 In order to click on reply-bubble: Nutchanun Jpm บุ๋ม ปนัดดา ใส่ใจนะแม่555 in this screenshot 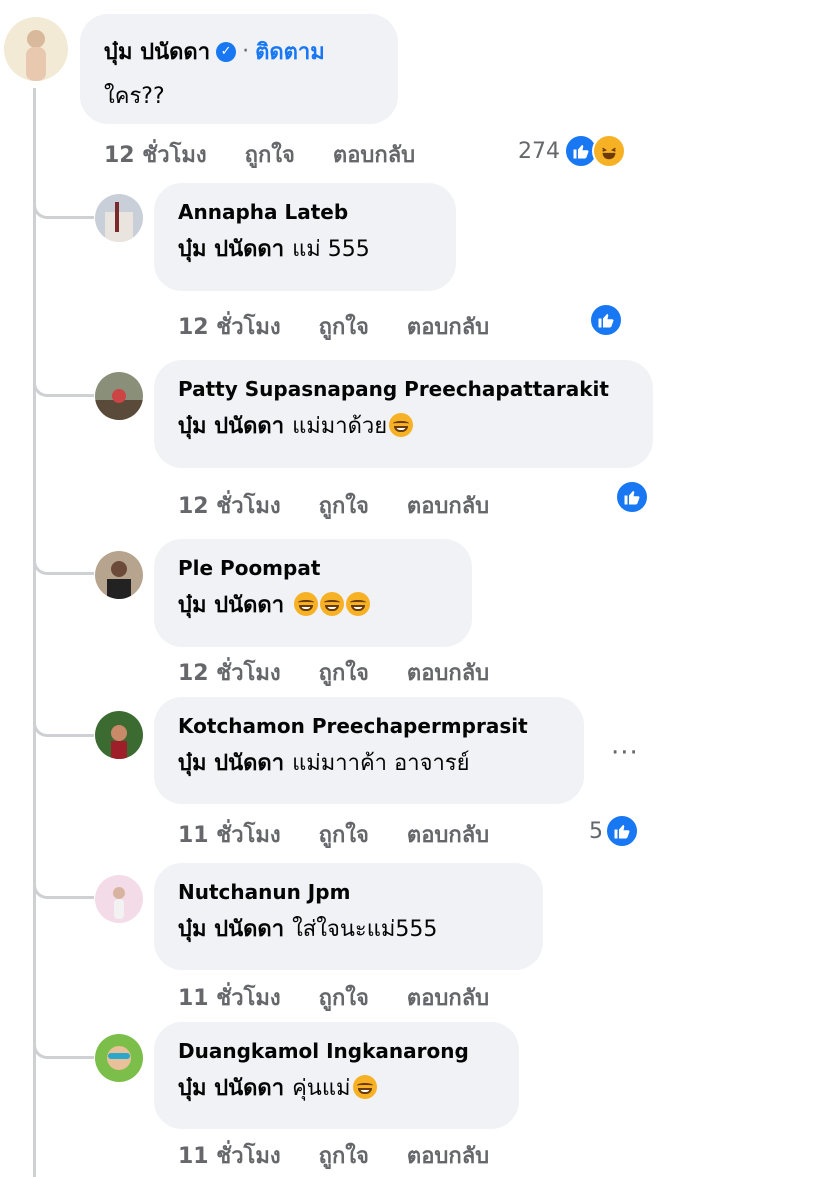, I will do `click(348, 916)`.